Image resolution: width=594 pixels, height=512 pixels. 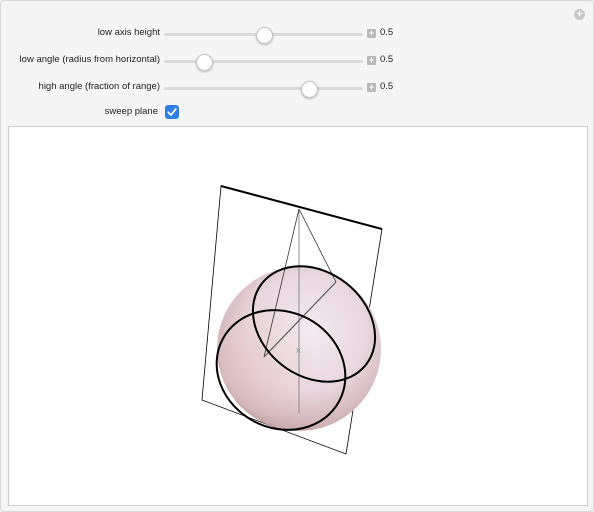 I want to click on slider-label: low axis height, so click(x=128, y=32).